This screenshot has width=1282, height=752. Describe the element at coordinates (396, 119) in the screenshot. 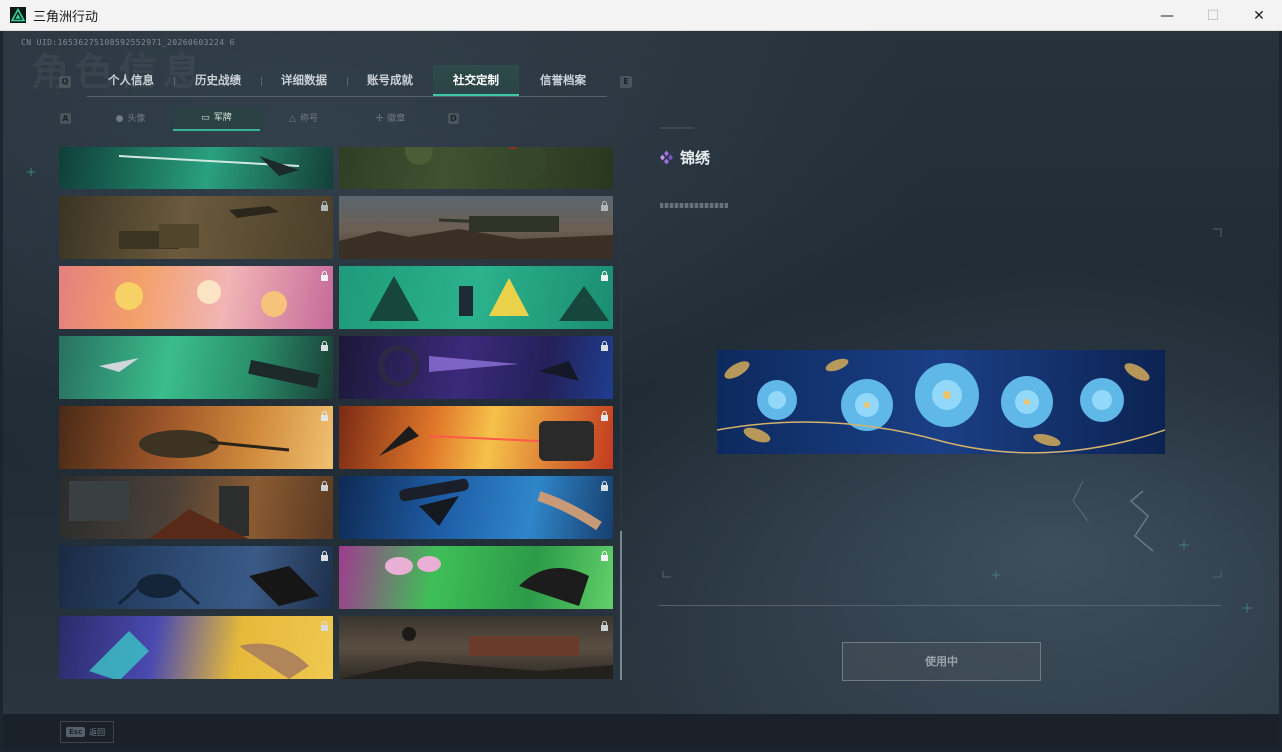

I see `subtab-medal-label: 徽章` at that location.